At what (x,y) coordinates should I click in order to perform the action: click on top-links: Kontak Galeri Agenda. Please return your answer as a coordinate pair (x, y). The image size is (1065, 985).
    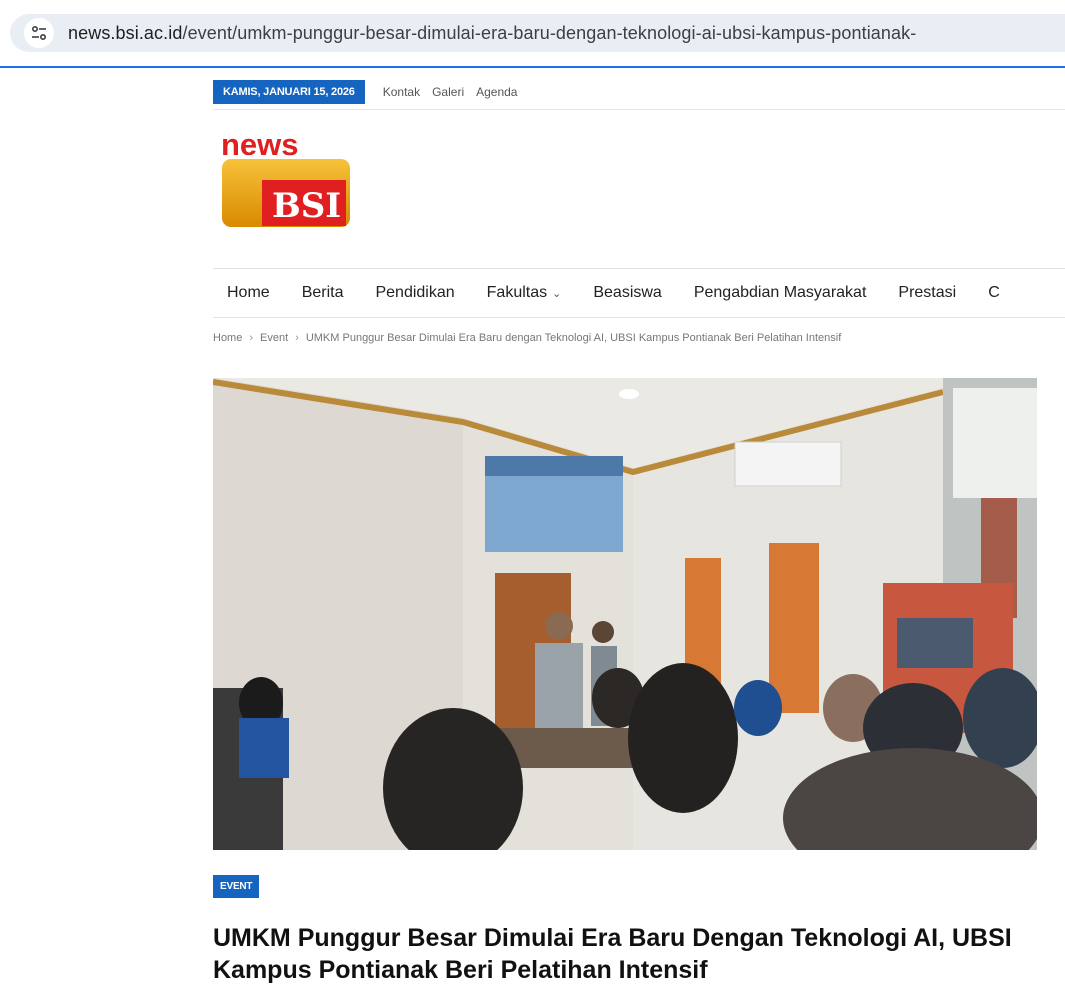
    Looking at the image, I should click on (450, 92).